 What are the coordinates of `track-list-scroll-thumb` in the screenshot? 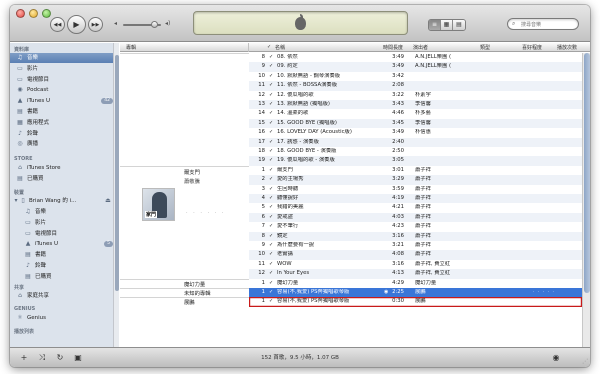 It's located at (587, 173).